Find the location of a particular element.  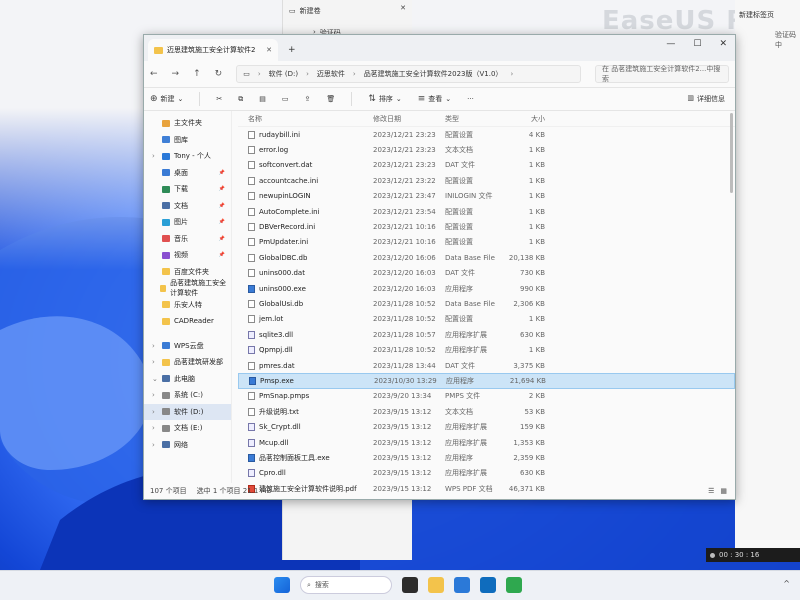

search-placeholder: 在 品茗建筑施工安全计算软件2...中搜索 is located at coordinates (661, 74).